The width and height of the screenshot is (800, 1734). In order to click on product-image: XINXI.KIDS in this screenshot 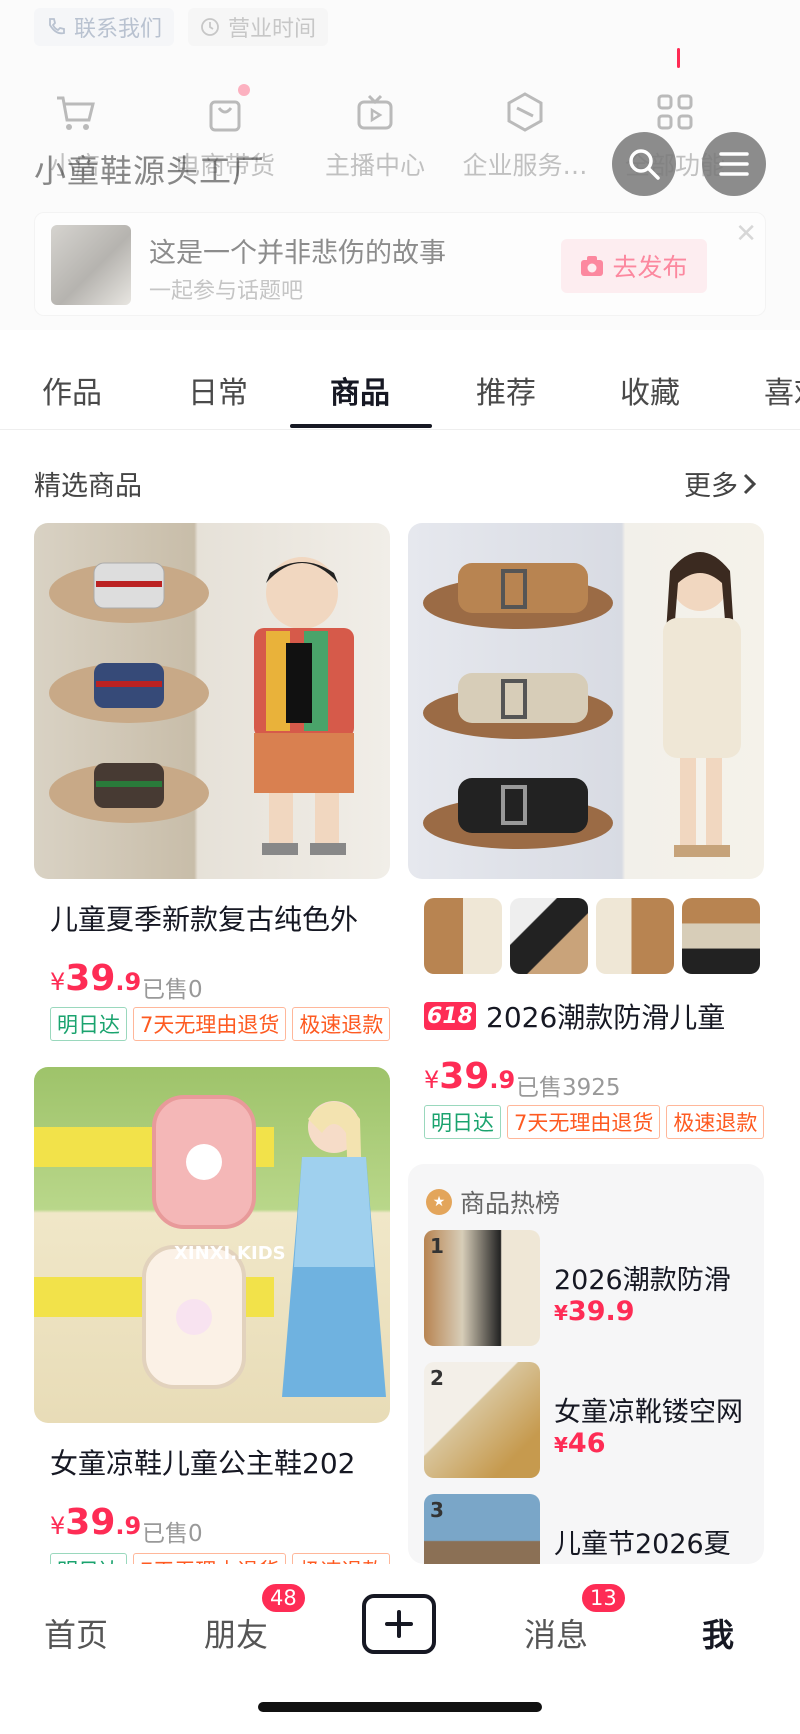, I will do `click(212, 1245)`.